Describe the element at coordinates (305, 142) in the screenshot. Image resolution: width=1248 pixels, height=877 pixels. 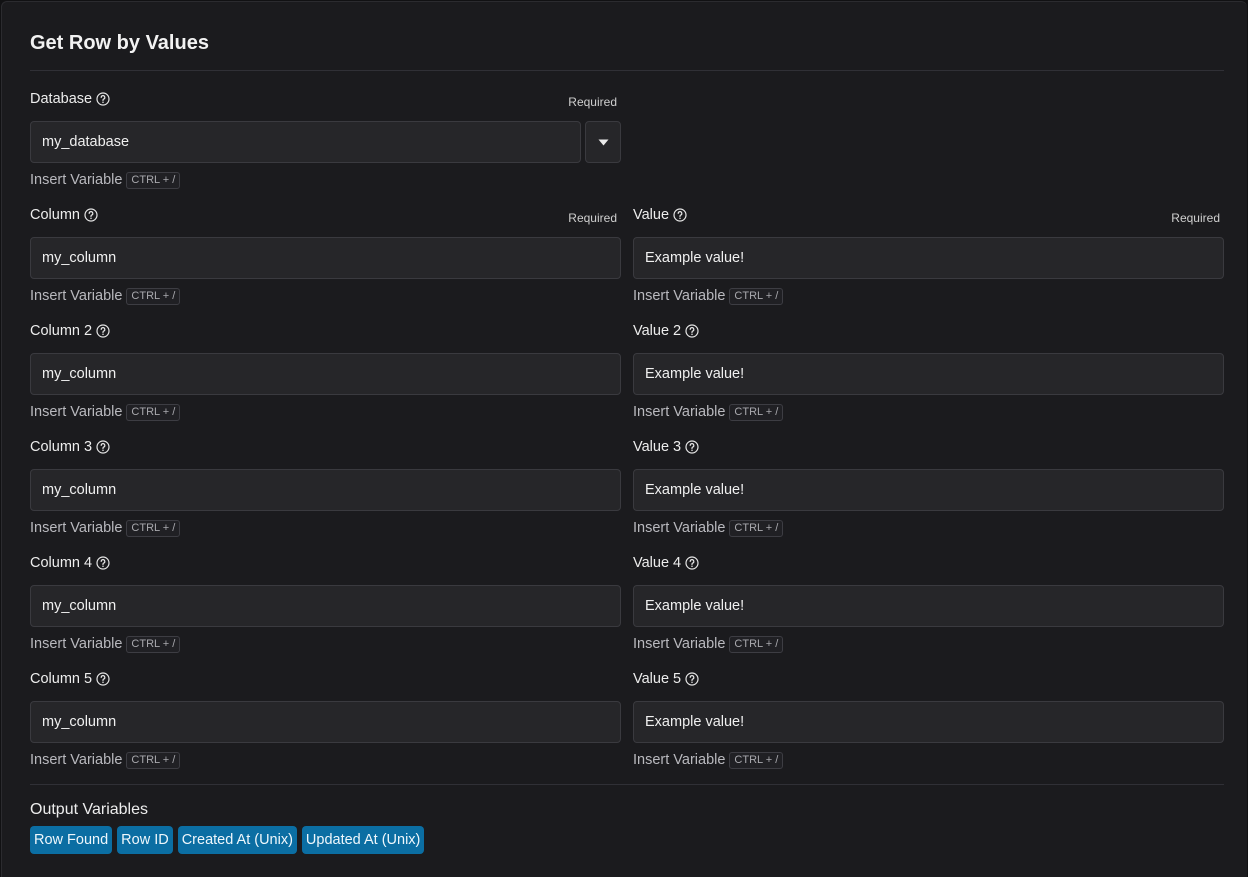
I see `database-input` at that location.